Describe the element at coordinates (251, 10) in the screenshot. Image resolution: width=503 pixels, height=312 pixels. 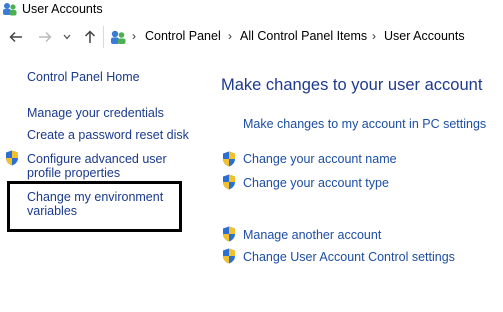
I see `title-bar: User Accounts` at that location.